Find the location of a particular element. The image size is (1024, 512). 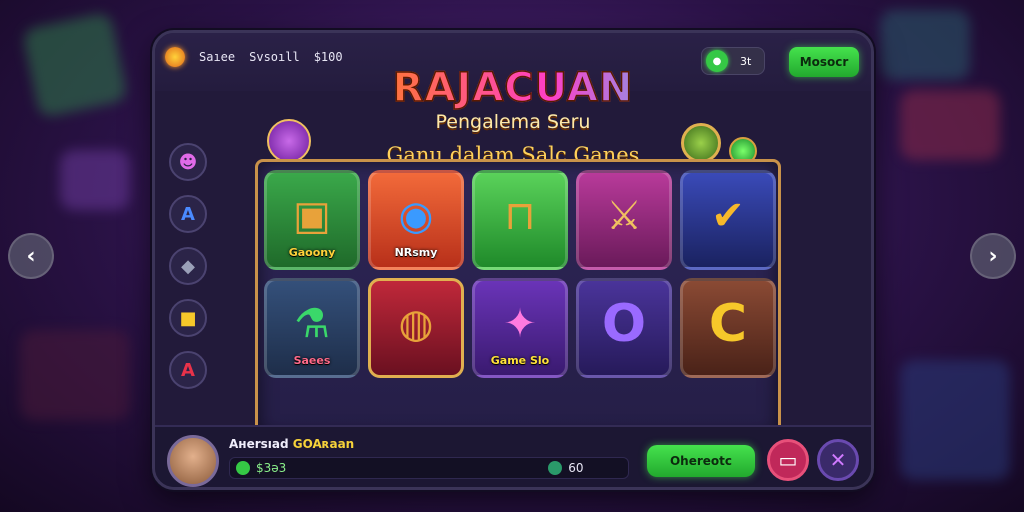

bottom-bar: Aнersıad GOAʀaan $3ə3 60 Ohereotc ▭ ✕ is located at coordinates (513, 456).